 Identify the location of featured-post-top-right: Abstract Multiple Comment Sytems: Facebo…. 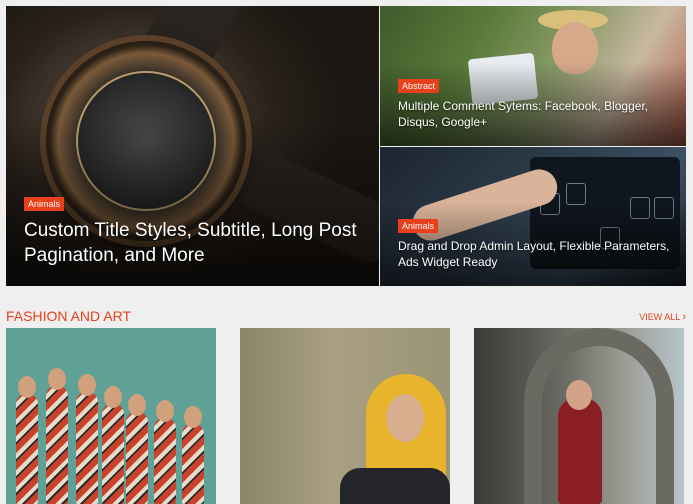
(533, 76).